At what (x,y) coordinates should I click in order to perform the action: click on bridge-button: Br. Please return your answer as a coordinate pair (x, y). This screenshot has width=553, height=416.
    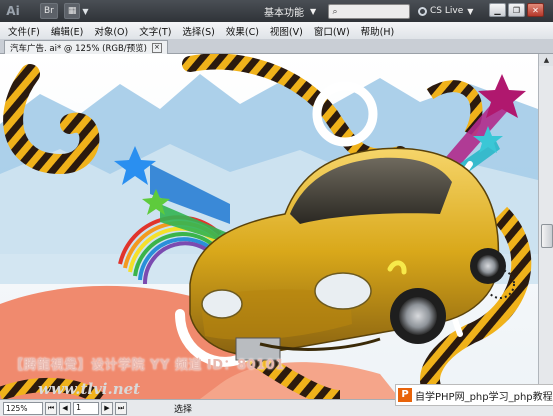
    Looking at the image, I should click on (49, 11).